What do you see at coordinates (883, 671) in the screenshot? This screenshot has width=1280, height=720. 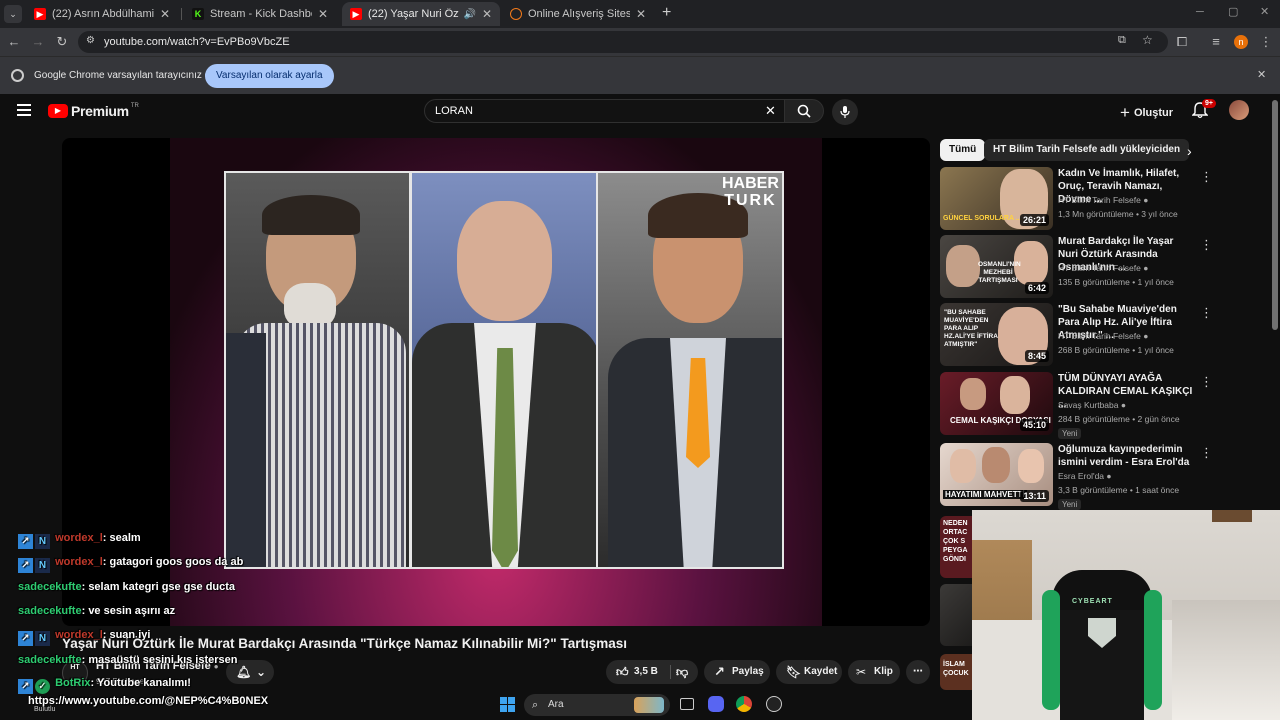 I see `clip-label: Klip` at bounding box center [883, 671].